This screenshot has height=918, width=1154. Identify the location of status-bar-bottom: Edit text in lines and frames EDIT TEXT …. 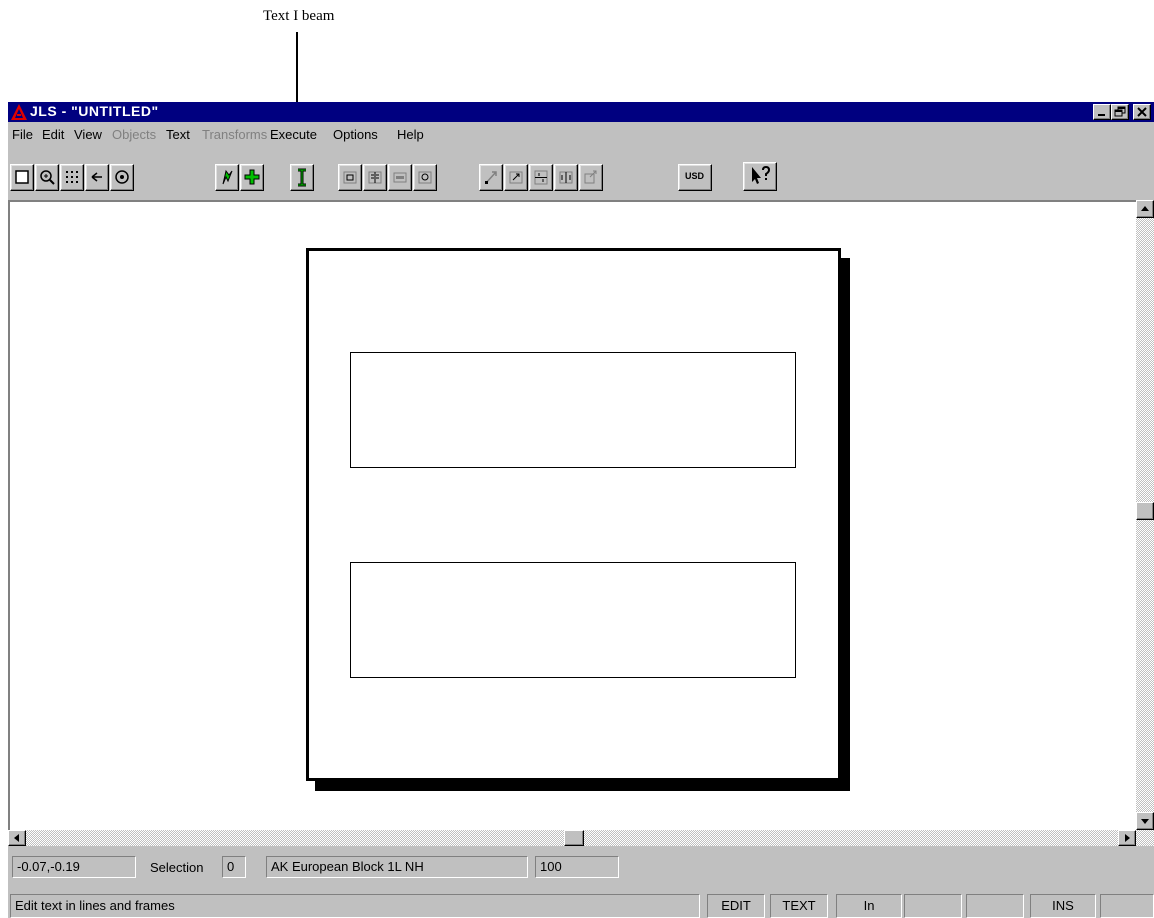
(581, 904).